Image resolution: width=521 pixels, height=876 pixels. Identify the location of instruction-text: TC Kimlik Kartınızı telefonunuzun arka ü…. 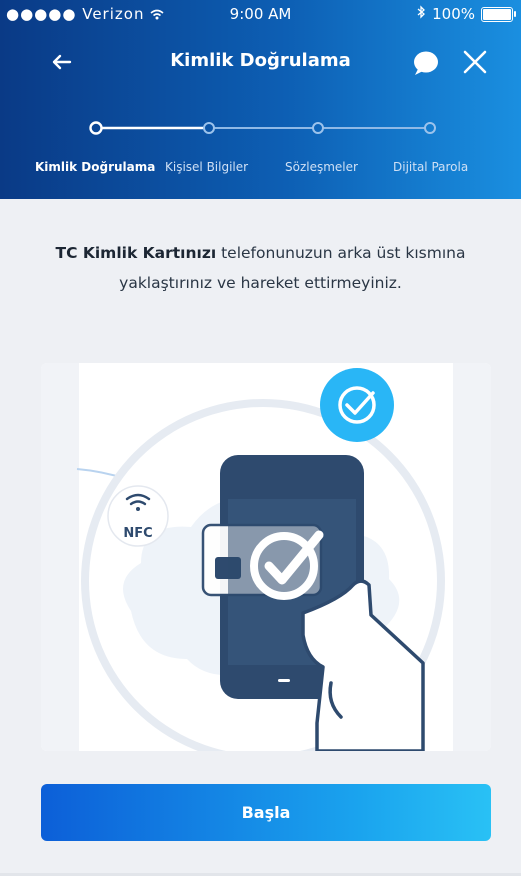
(260, 268).